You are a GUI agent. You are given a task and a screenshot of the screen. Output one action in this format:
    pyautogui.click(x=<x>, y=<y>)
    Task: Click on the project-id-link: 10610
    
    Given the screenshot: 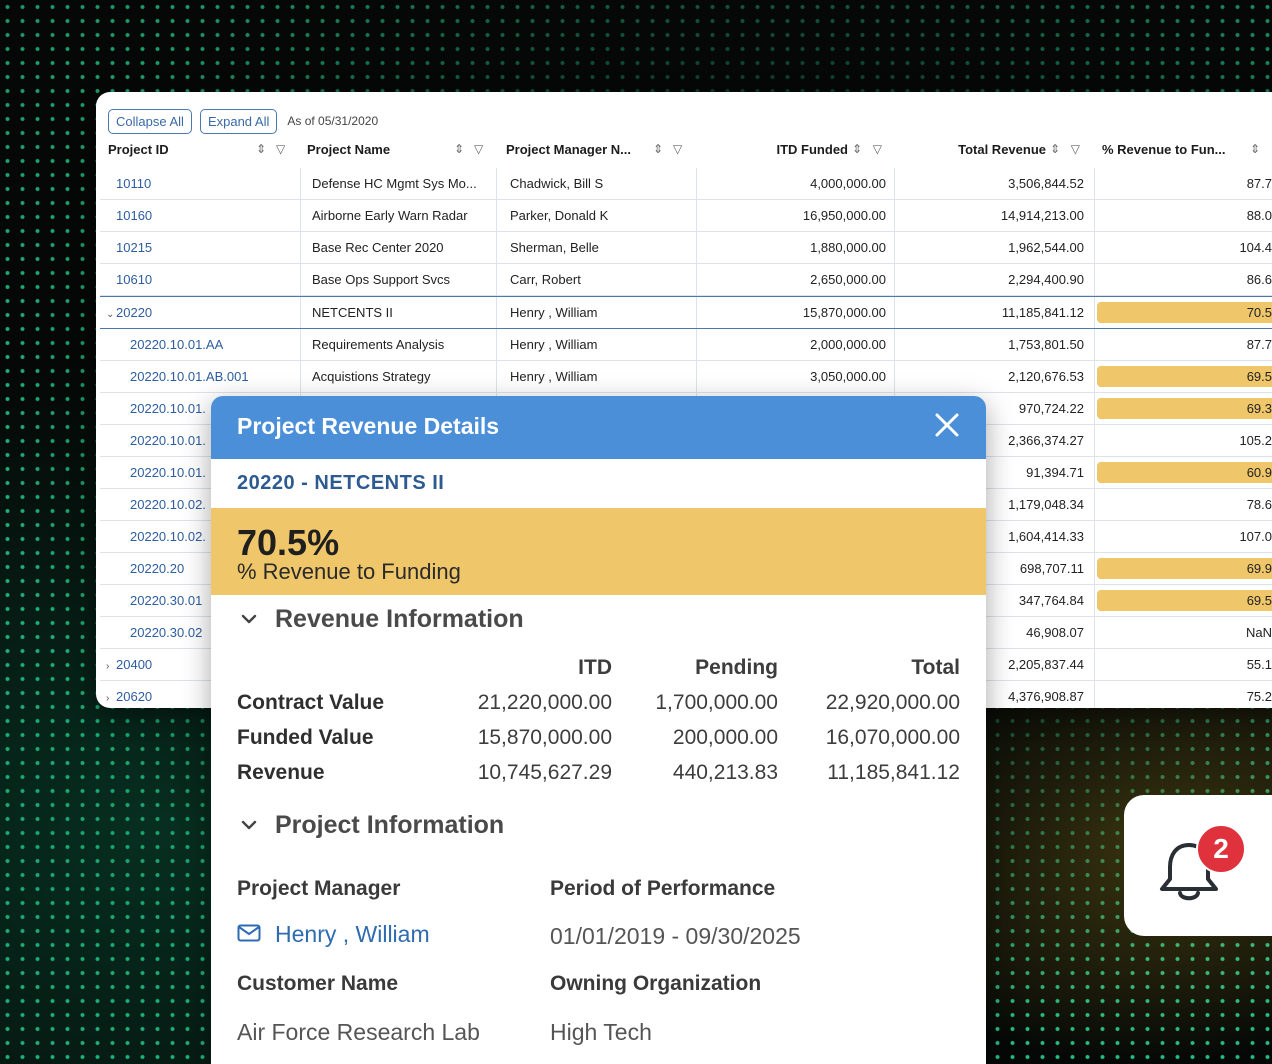 What is the action you would take?
    pyautogui.click(x=134, y=279)
    